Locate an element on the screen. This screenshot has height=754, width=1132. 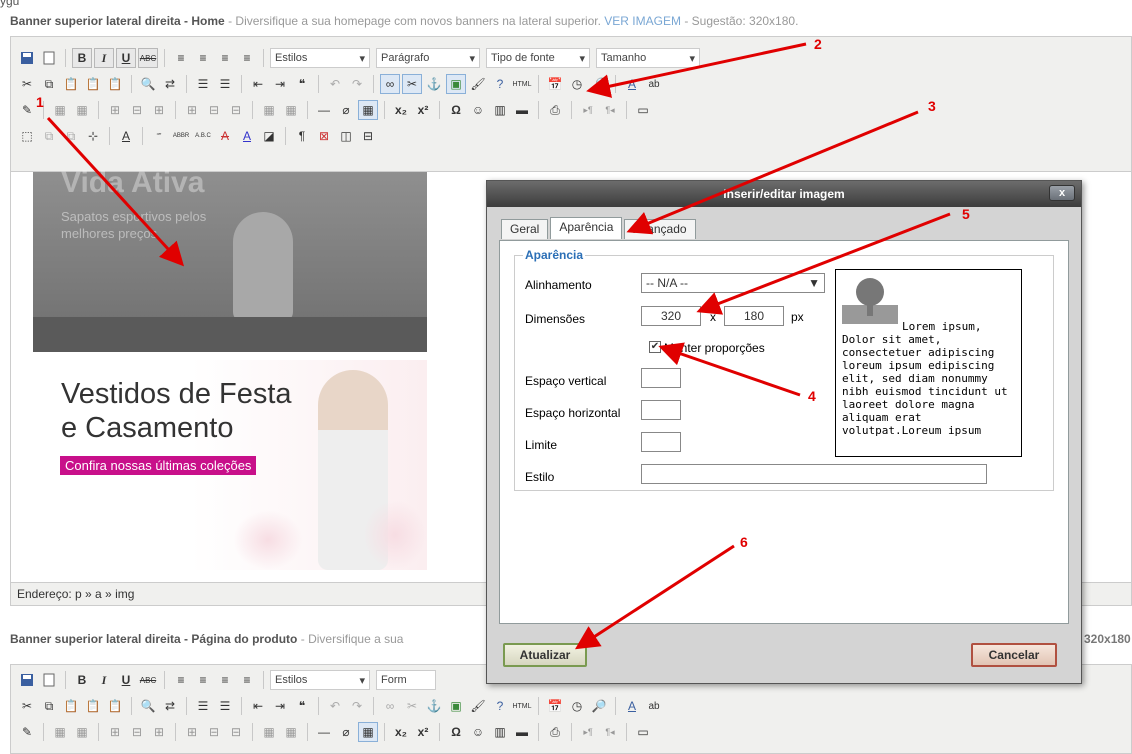
annotation-3: 3 is located at coordinates (932, 106).